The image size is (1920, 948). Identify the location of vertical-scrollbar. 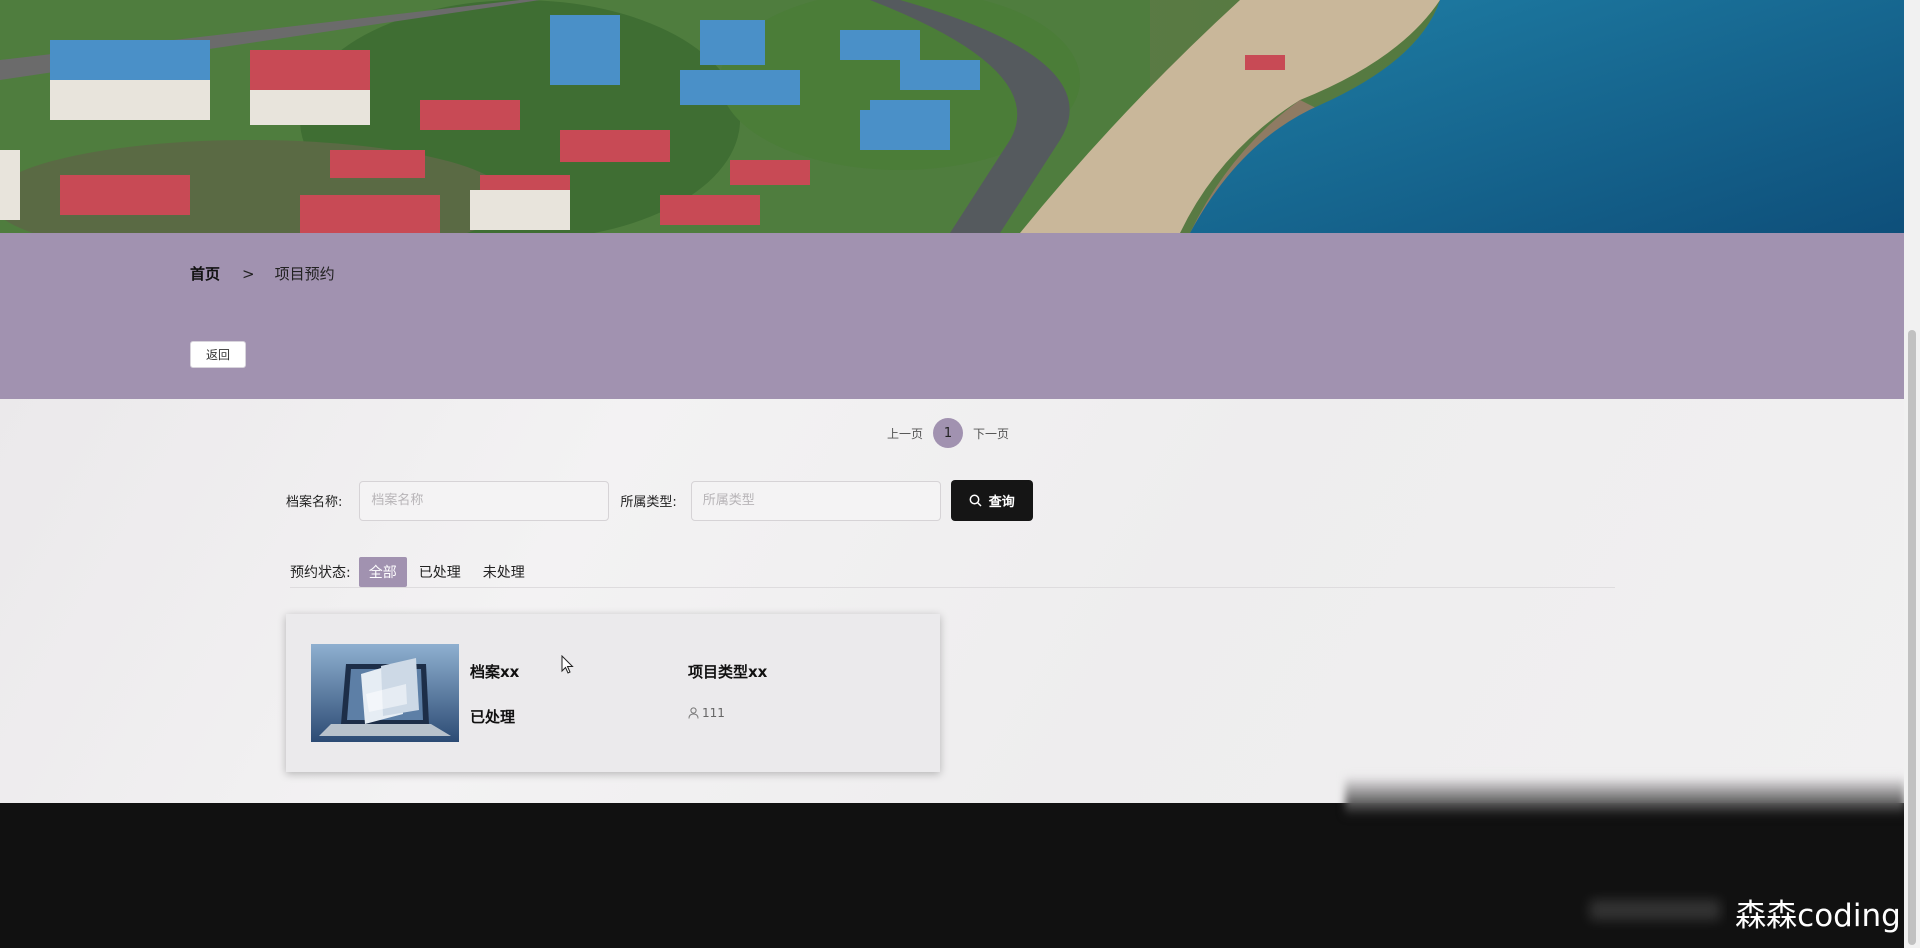
(1912, 474).